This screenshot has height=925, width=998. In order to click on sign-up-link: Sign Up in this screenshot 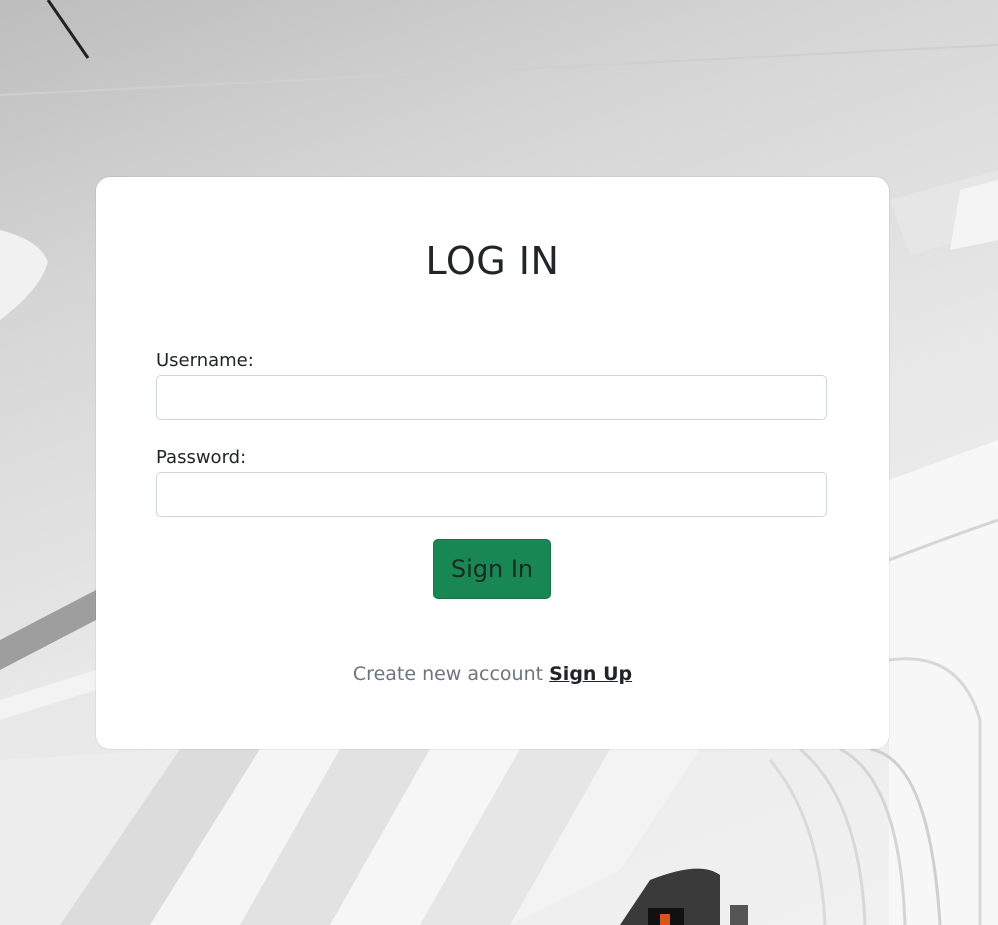, I will do `click(590, 674)`.